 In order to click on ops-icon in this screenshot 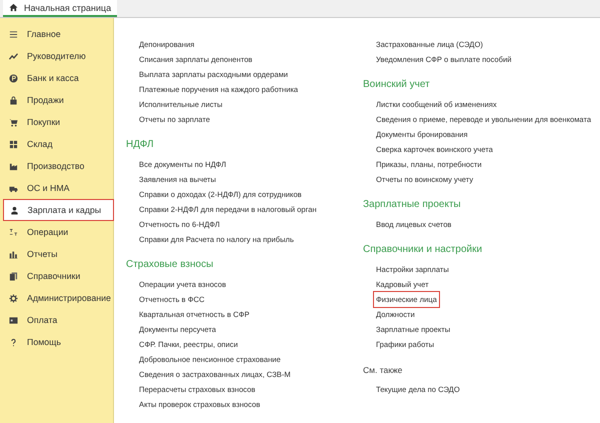, I will do `click(13, 232)`.